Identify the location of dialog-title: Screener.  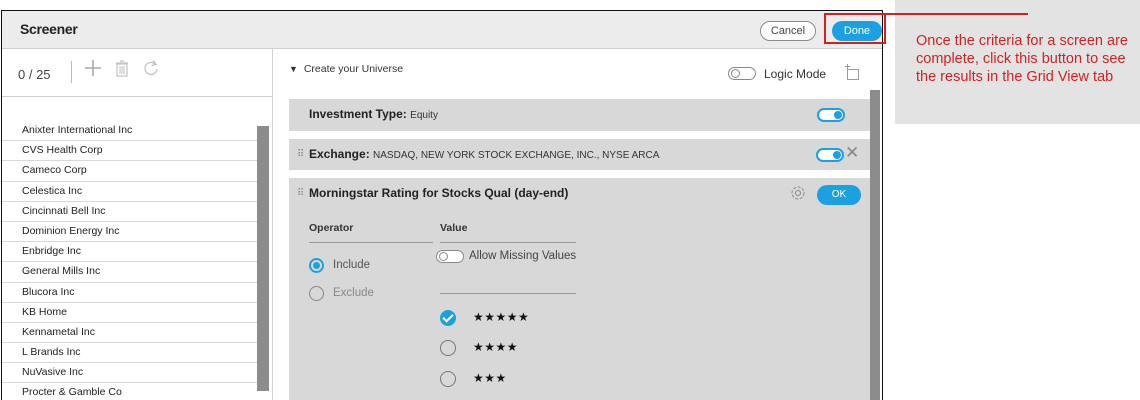
(49, 29).